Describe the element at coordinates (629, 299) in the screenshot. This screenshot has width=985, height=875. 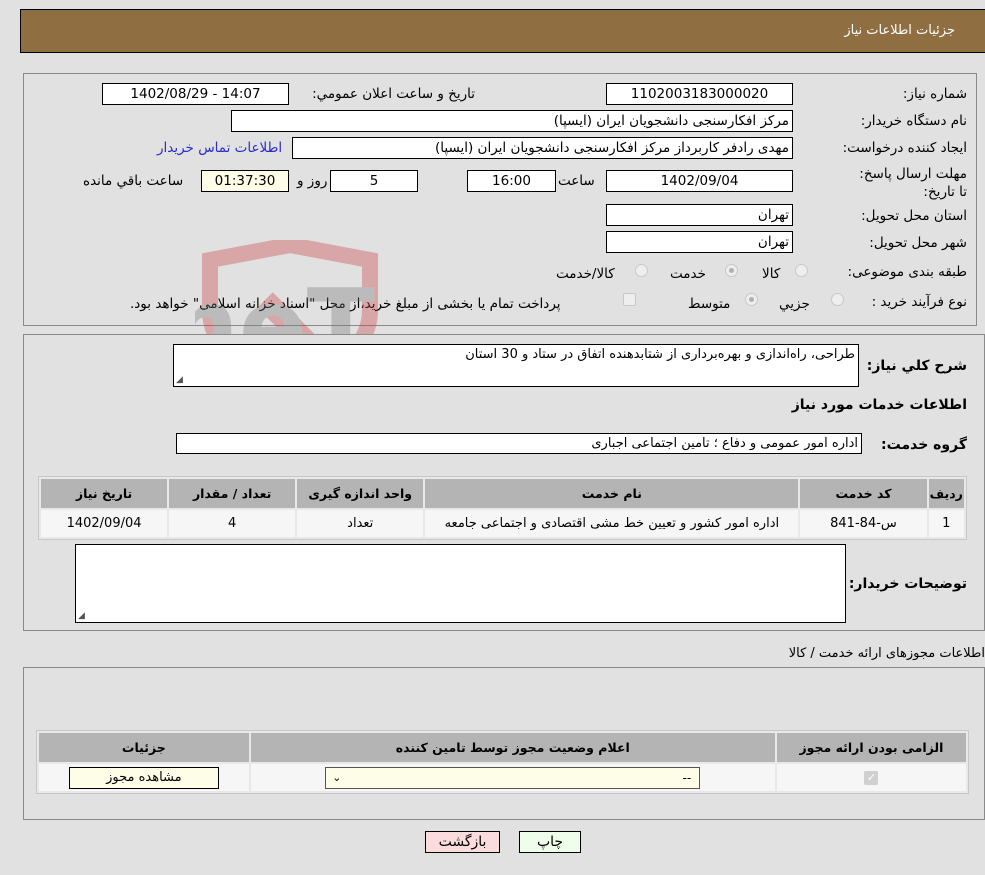
I see `treasury-checkbox` at that location.